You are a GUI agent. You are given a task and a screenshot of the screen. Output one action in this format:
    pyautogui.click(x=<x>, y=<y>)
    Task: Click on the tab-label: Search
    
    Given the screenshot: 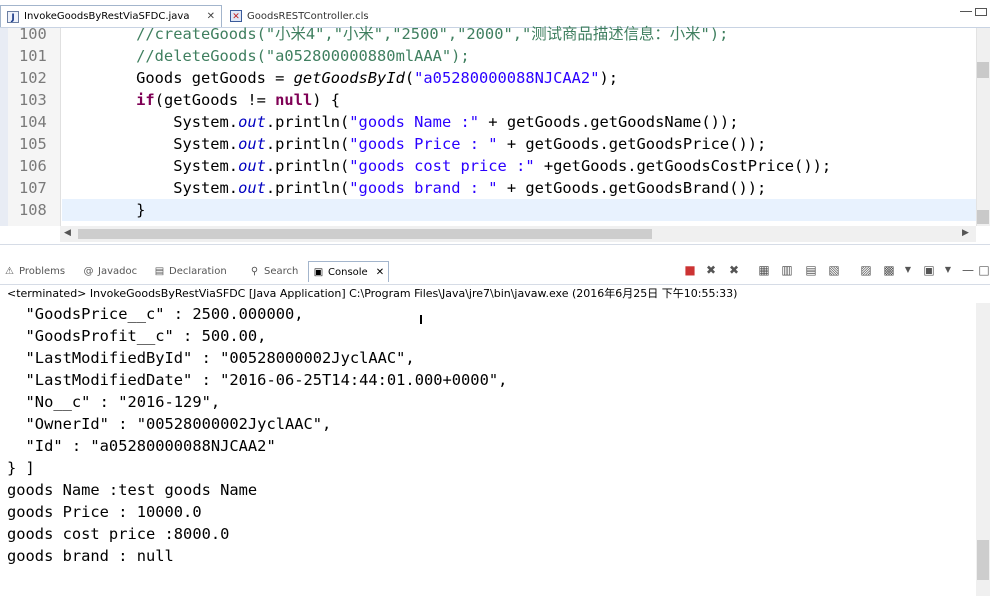 What is the action you would take?
    pyautogui.click(x=281, y=271)
    